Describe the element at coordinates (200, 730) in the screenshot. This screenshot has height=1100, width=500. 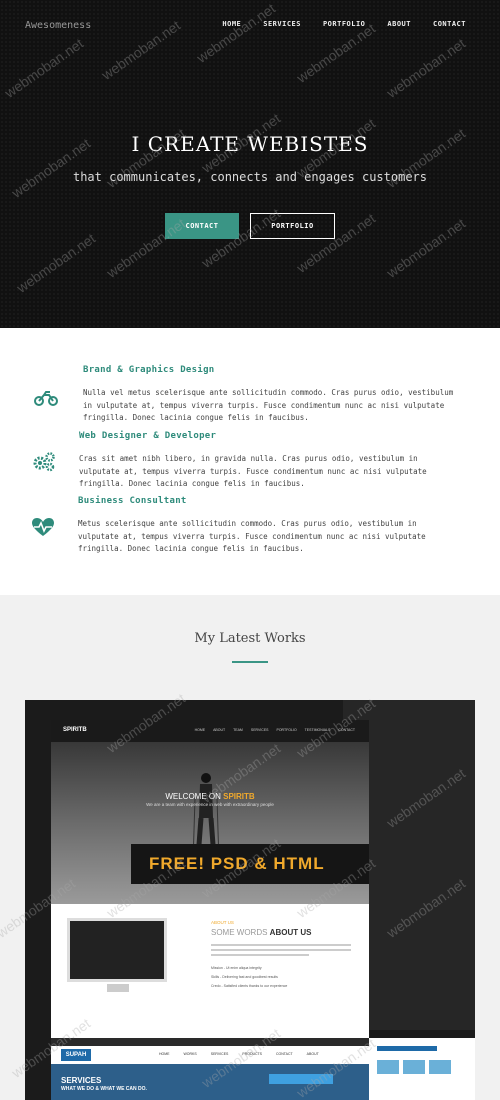
I see `template-menu-item: HOME` at that location.